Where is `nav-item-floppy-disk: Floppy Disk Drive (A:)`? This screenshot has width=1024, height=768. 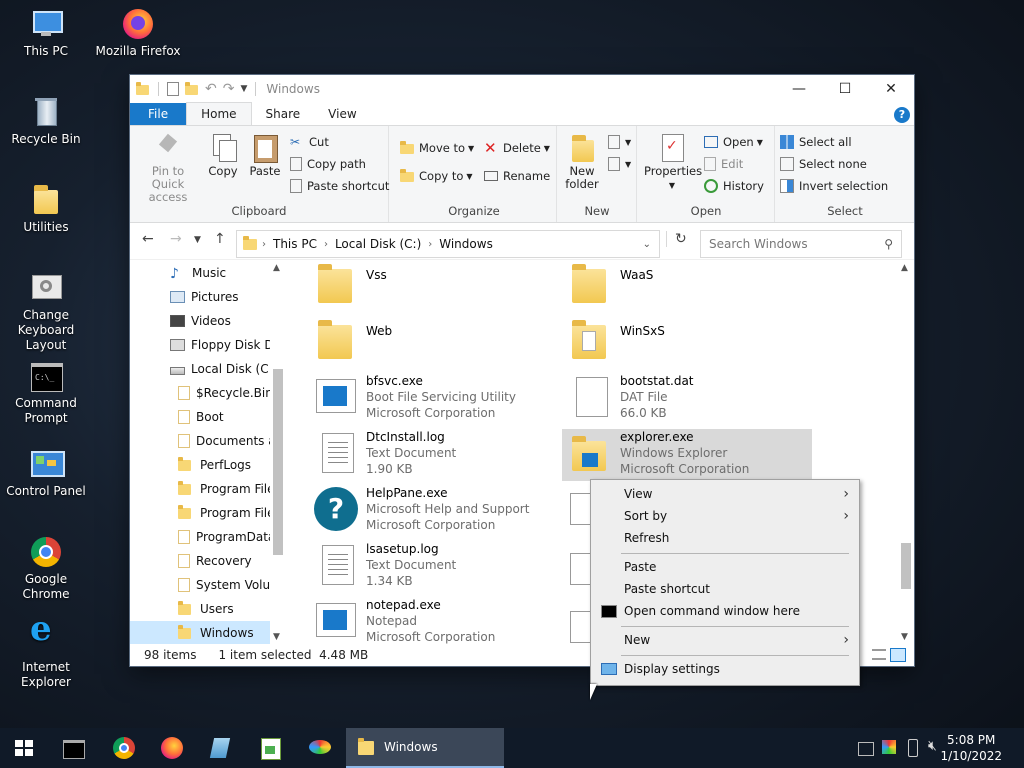
nav-item-floppy-disk: Floppy Disk Drive (A:) is located at coordinates (208, 345).